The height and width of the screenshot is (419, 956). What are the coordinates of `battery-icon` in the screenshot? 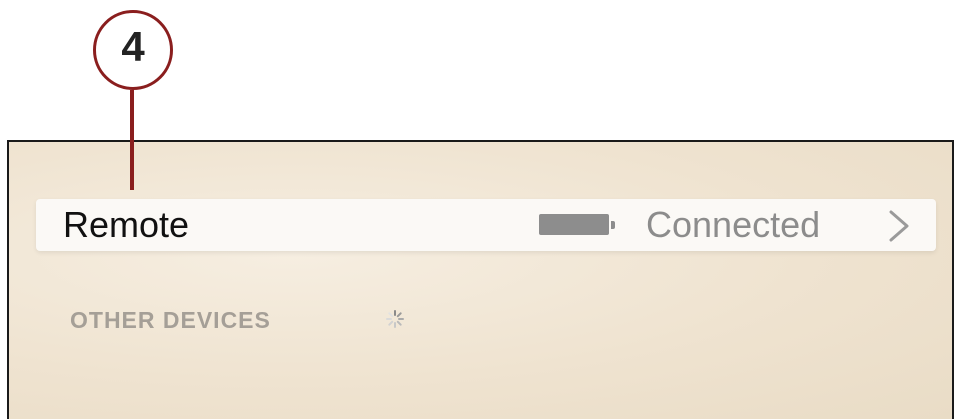 It's located at (577, 224).